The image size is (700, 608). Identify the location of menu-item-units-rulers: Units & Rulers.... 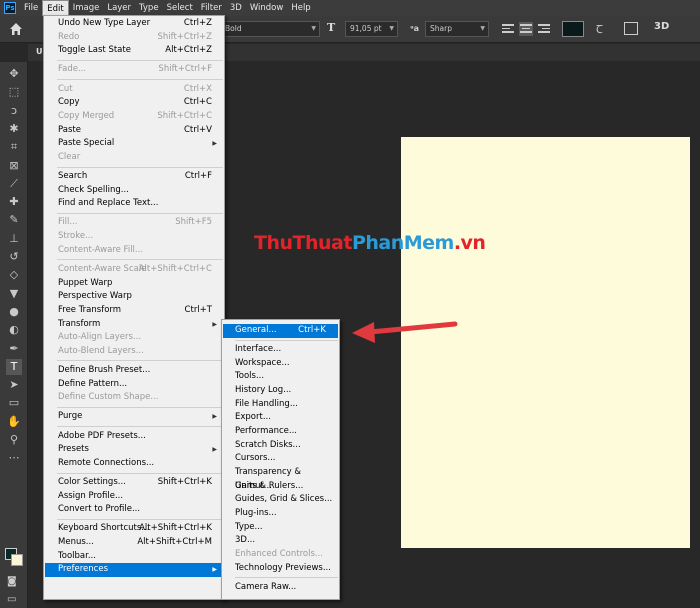
(280, 487).